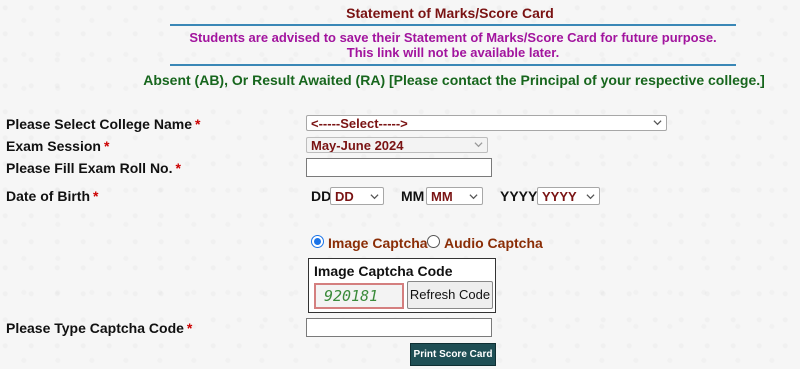 The image size is (800, 369). I want to click on page-title: Statement of Marks/Score Card, so click(450, 13).